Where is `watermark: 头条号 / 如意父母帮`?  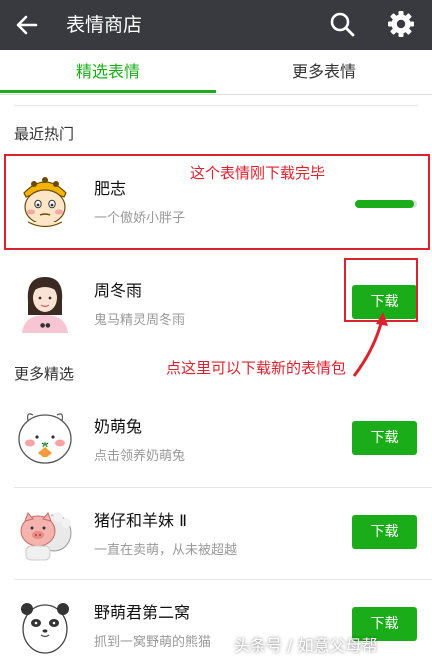 watermark: 头条号 / 如意父母帮 is located at coordinates (306, 645).